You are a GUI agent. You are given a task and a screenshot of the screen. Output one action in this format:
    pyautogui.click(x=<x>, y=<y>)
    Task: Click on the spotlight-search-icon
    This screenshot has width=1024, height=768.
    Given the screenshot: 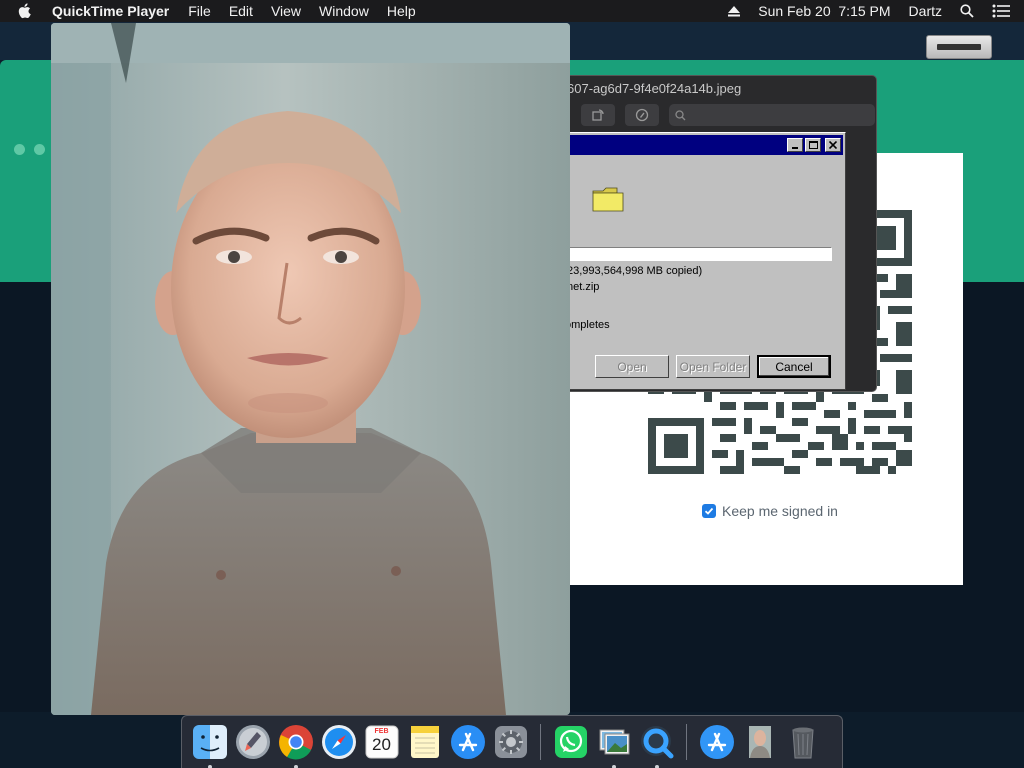 What is the action you would take?
    pyautogui.click(x=967, y=11)
    